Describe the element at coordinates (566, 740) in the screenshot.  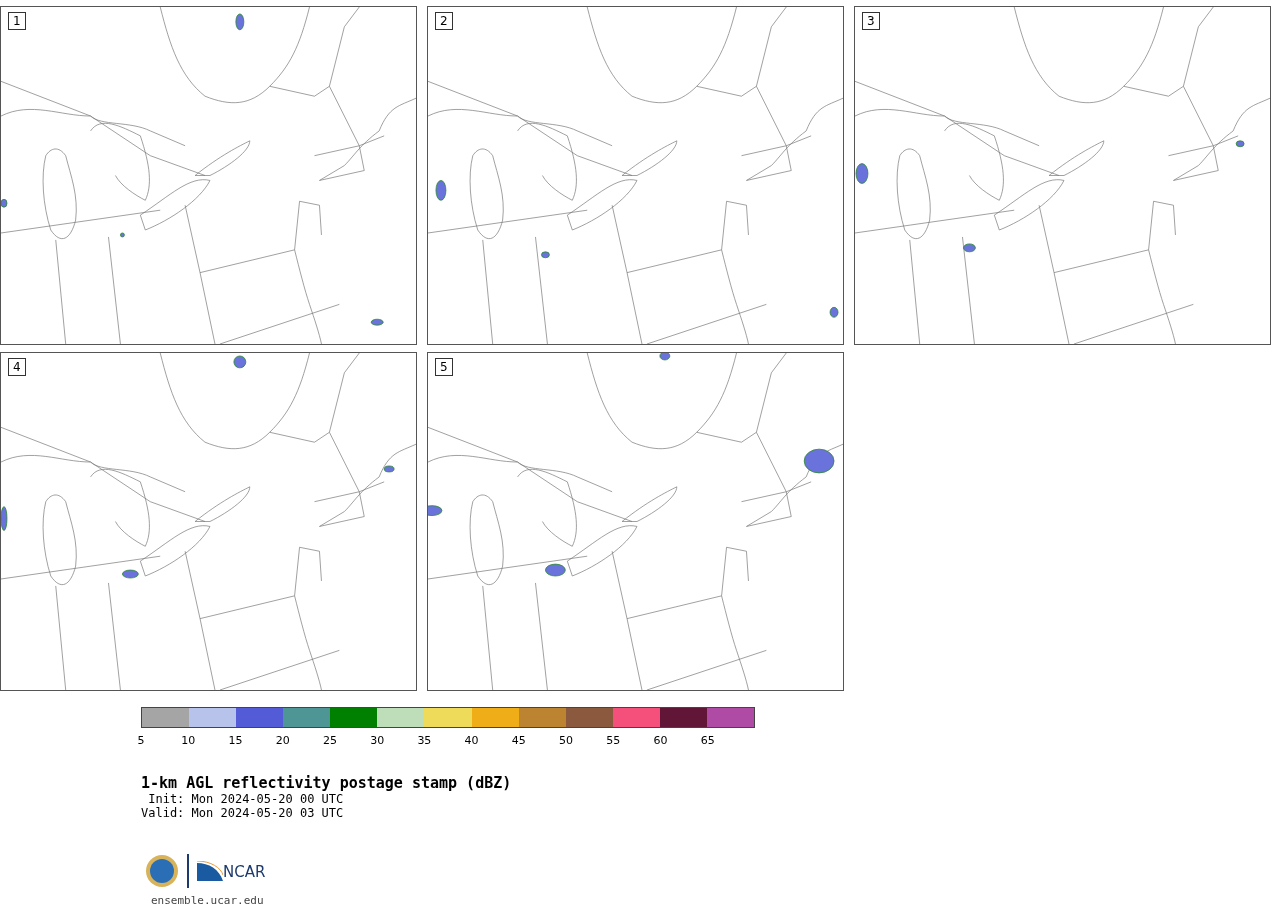
I see `tick-label: 50` at that location.